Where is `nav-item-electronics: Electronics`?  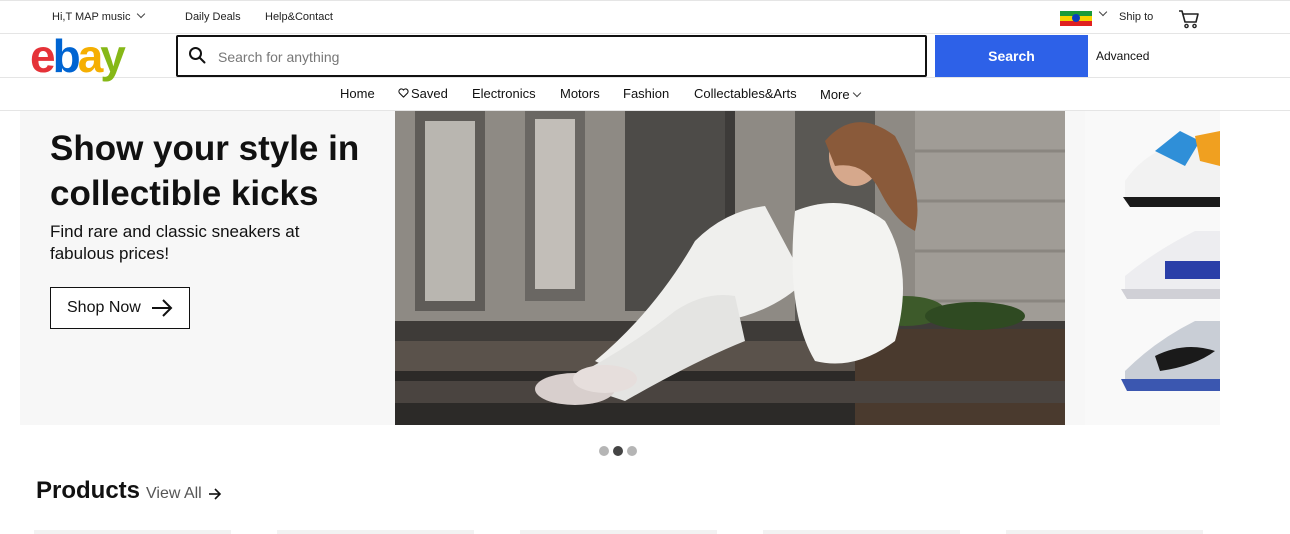 nav-item-electronics: Electronics is located at coordinates (504, 93).